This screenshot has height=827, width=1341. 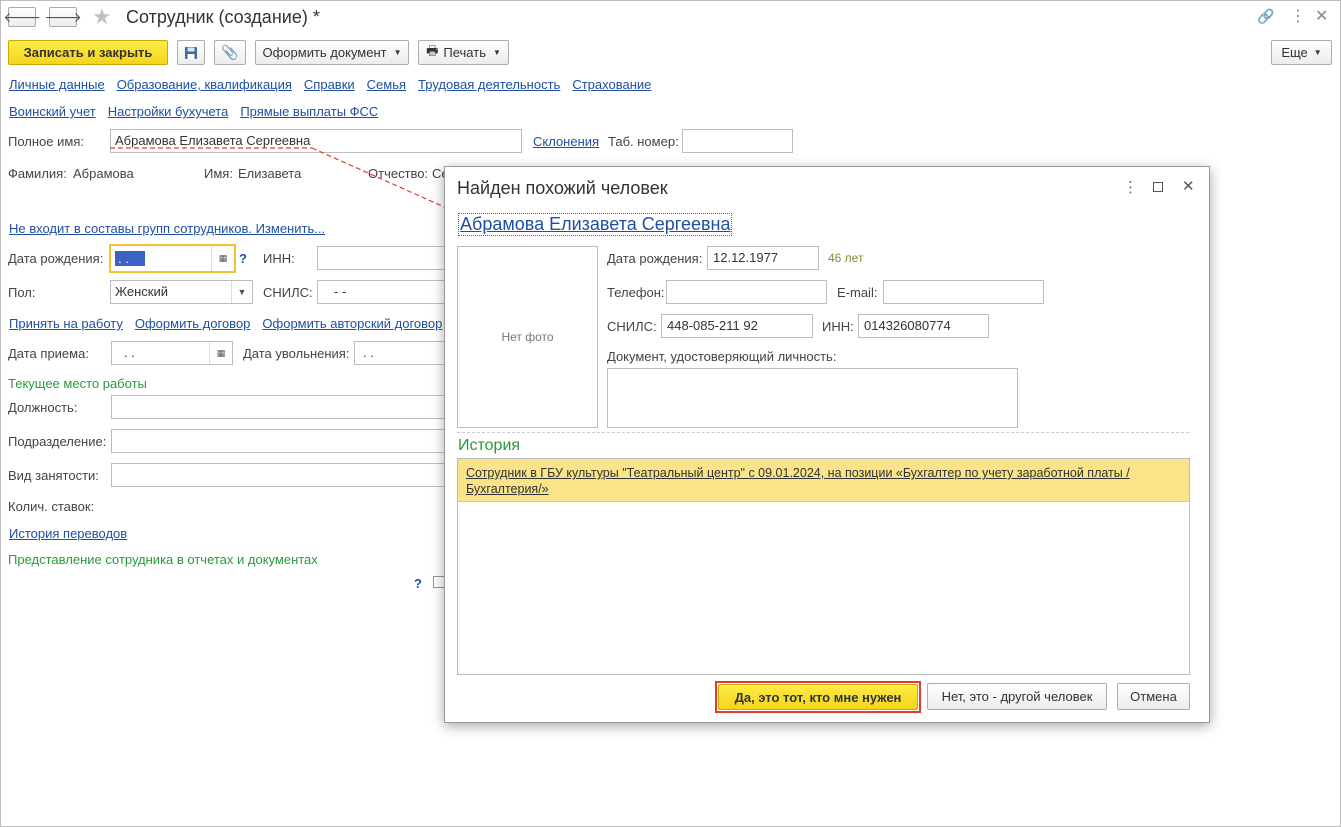 What do you see at coordinates (1130, 187) in the screenshot?
I see `more-vert-icon: ⋮` at bounding box center [1130, 187].